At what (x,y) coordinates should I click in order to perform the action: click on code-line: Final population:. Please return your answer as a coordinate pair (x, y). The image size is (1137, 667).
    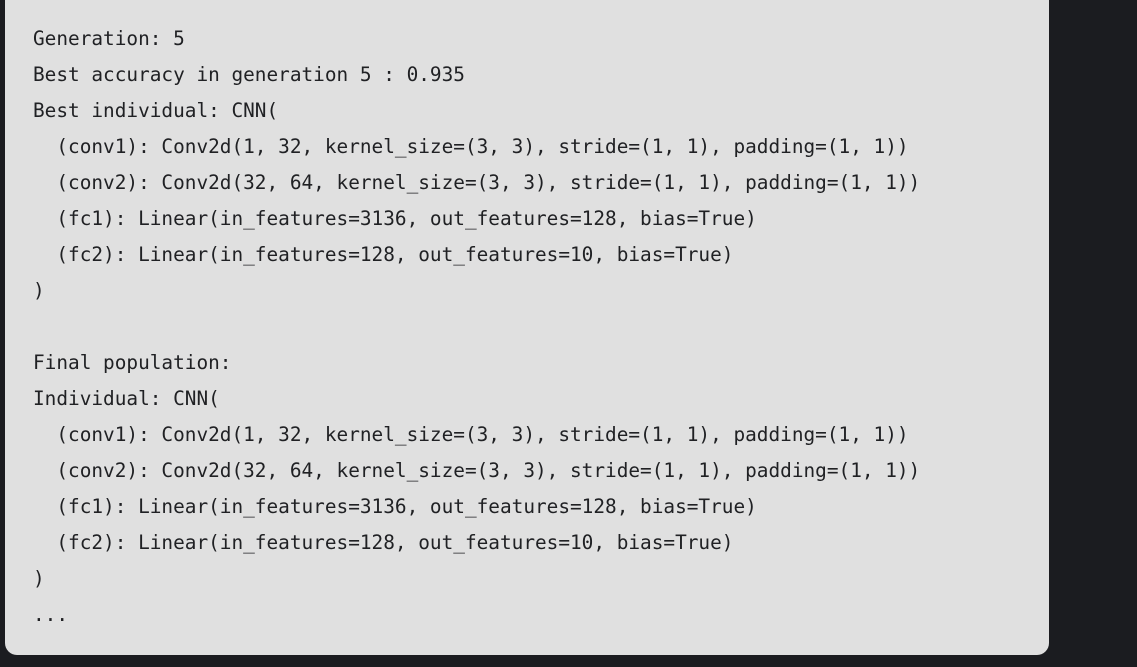
    Looking at the image, I should click on (132, 362).